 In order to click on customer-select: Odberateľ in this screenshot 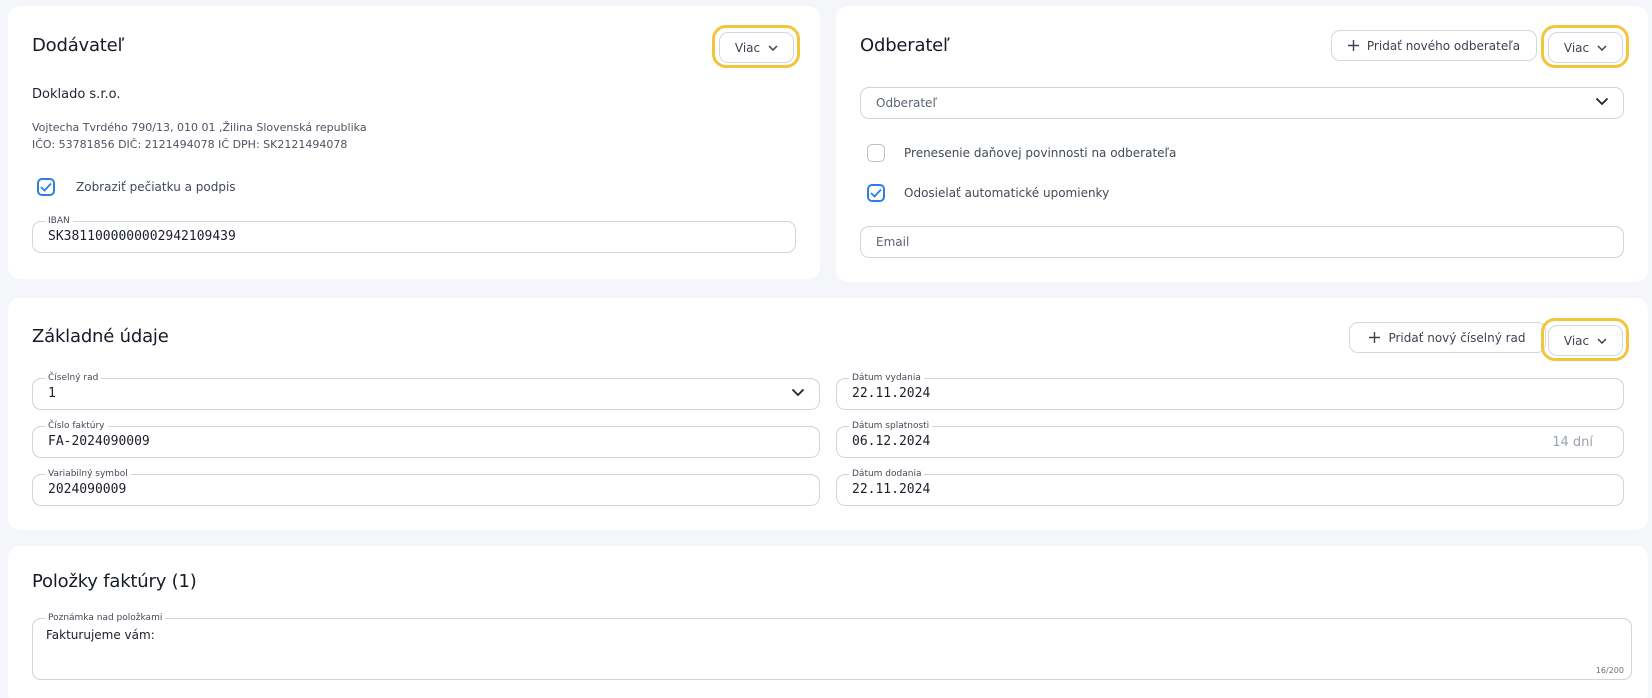, I will do `click(1242, 103)`.